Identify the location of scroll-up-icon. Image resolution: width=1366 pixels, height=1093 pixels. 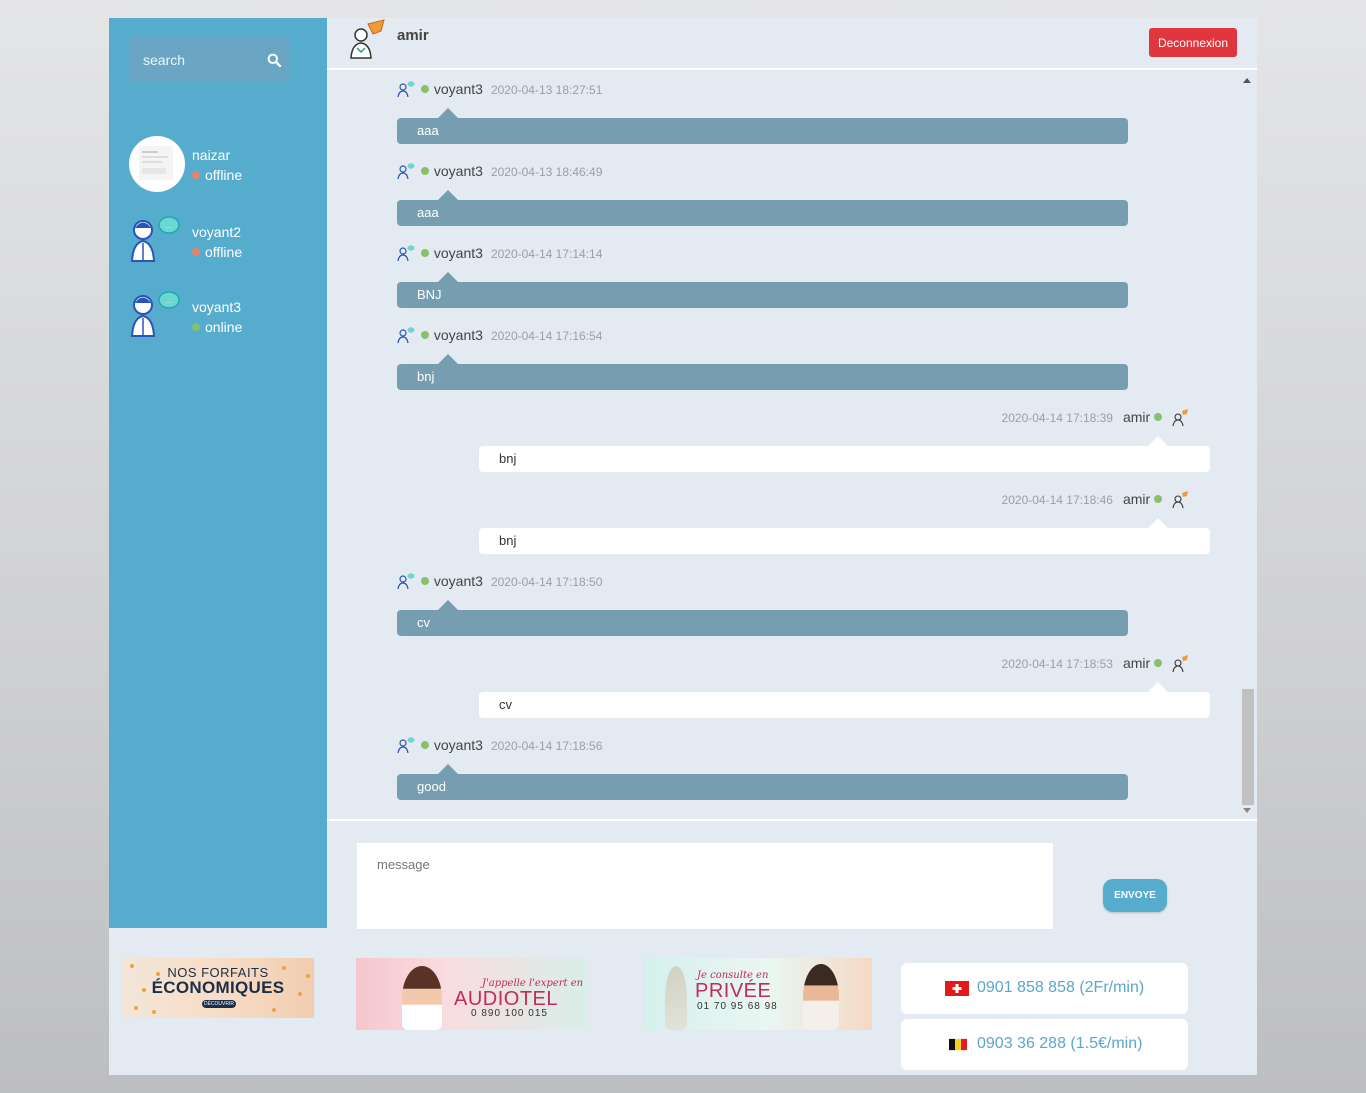
(1247, 80).